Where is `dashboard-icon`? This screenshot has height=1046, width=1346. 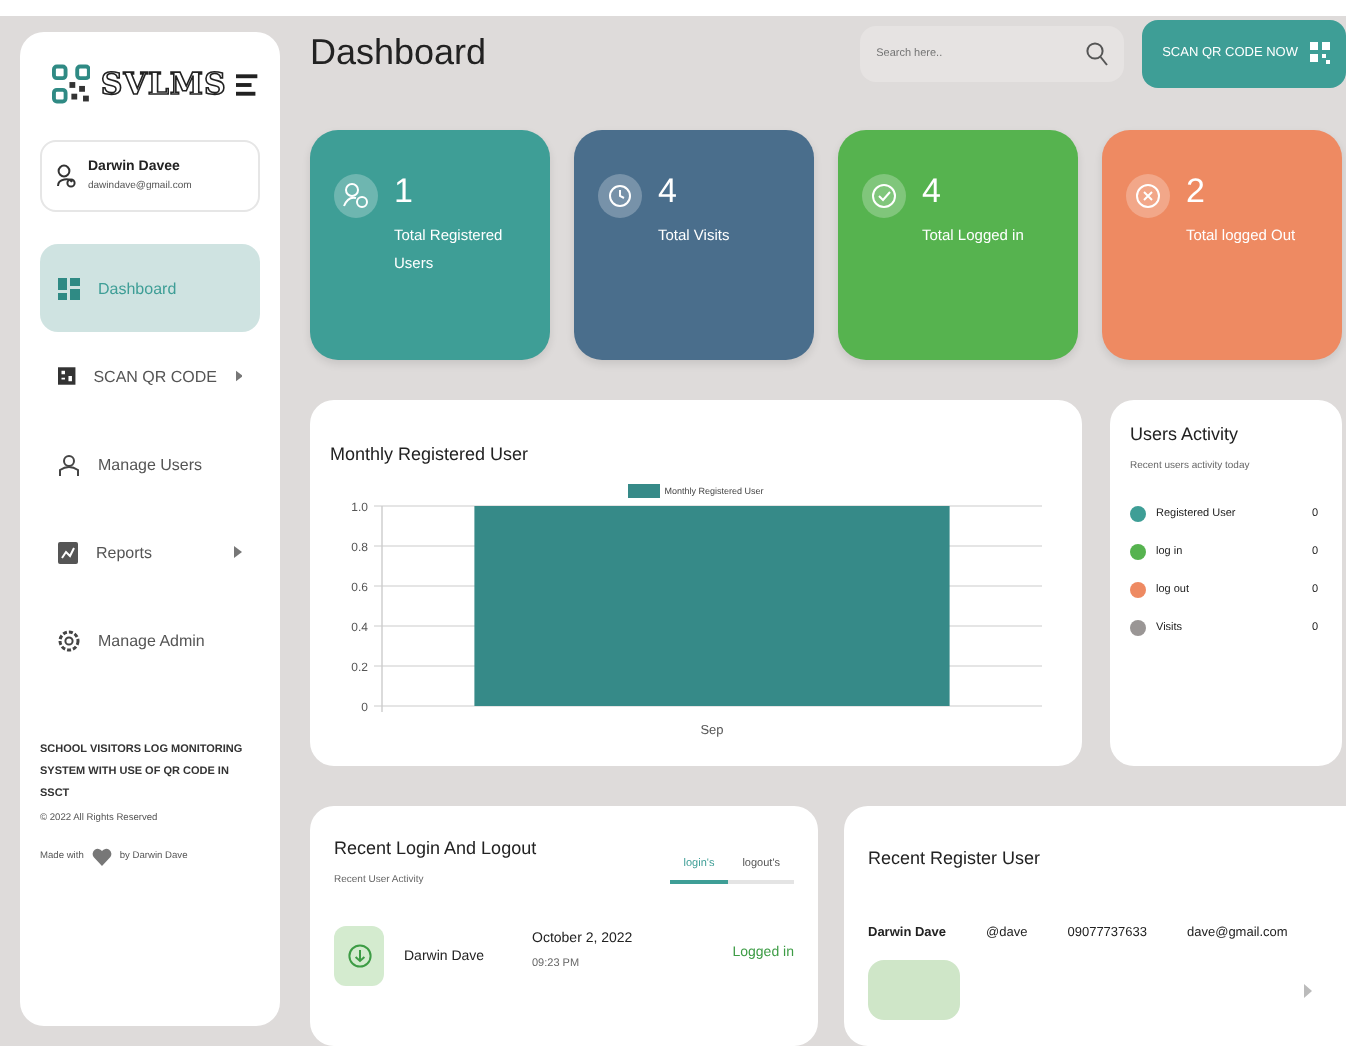
dashboard-icon is located at coordinates (69, 288).